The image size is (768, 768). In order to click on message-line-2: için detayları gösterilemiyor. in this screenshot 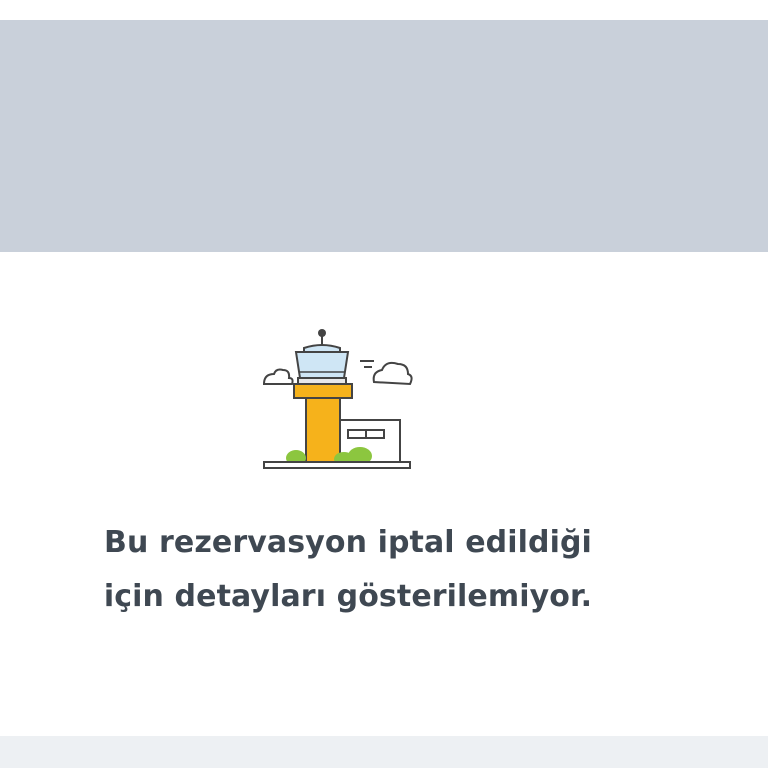, I will do `click(348, 596)`.